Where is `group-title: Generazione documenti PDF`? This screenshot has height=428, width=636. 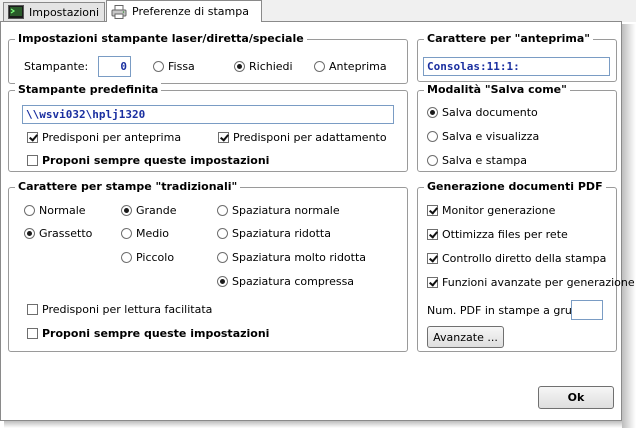
group-title: Generazione documenti PDF is located at coordinates (515, 186).